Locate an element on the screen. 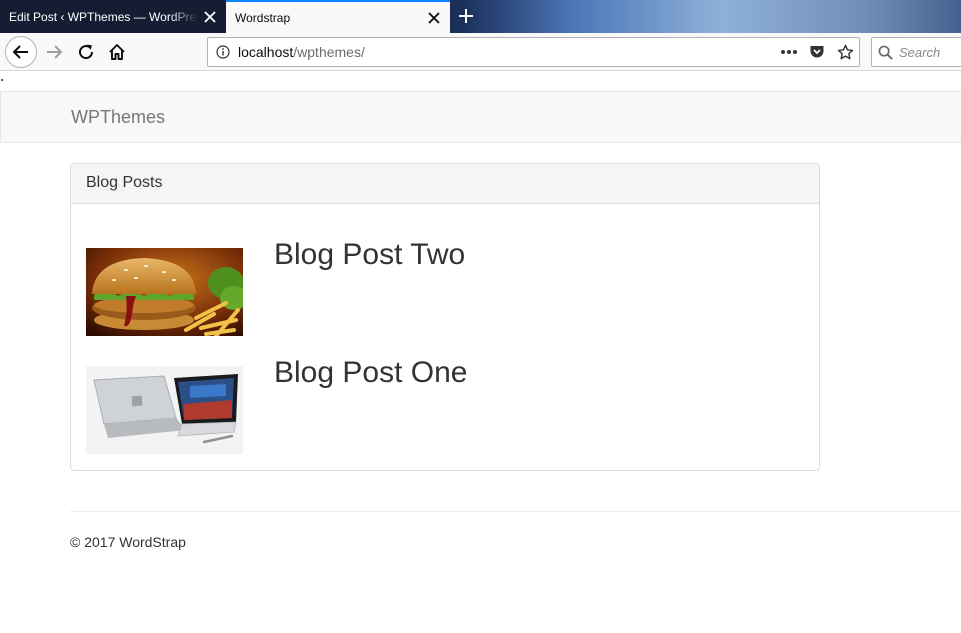  home-icon is located at coordinates (117, 52).